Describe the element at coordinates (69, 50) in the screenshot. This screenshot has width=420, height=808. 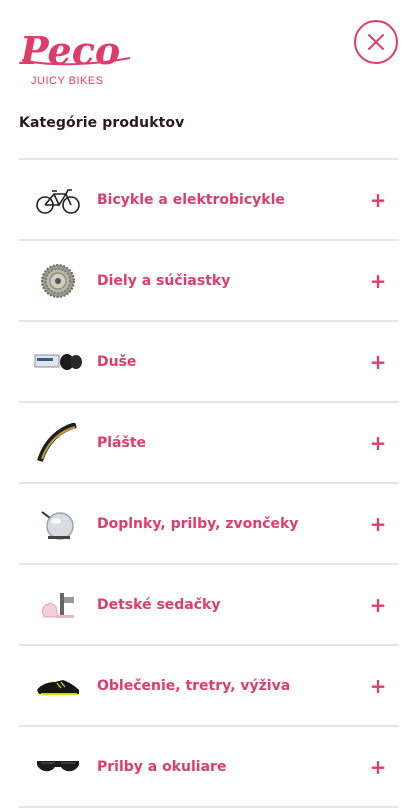
I see `logo-wordmark: Peco` at that location.